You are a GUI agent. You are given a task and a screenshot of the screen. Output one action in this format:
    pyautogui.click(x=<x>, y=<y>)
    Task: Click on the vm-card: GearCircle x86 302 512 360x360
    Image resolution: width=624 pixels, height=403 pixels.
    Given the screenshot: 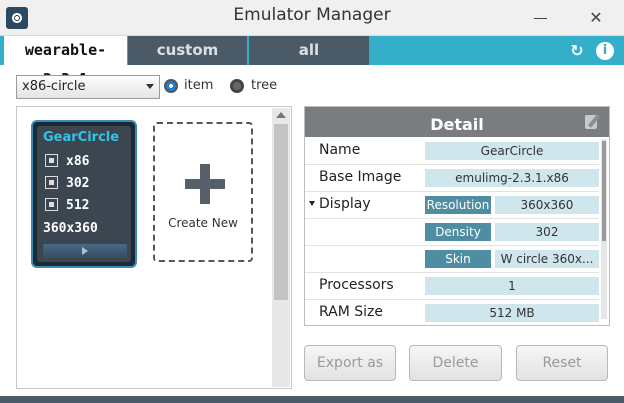 What is the action you would take?
    pyautogui.click(x=84, y=194)
    